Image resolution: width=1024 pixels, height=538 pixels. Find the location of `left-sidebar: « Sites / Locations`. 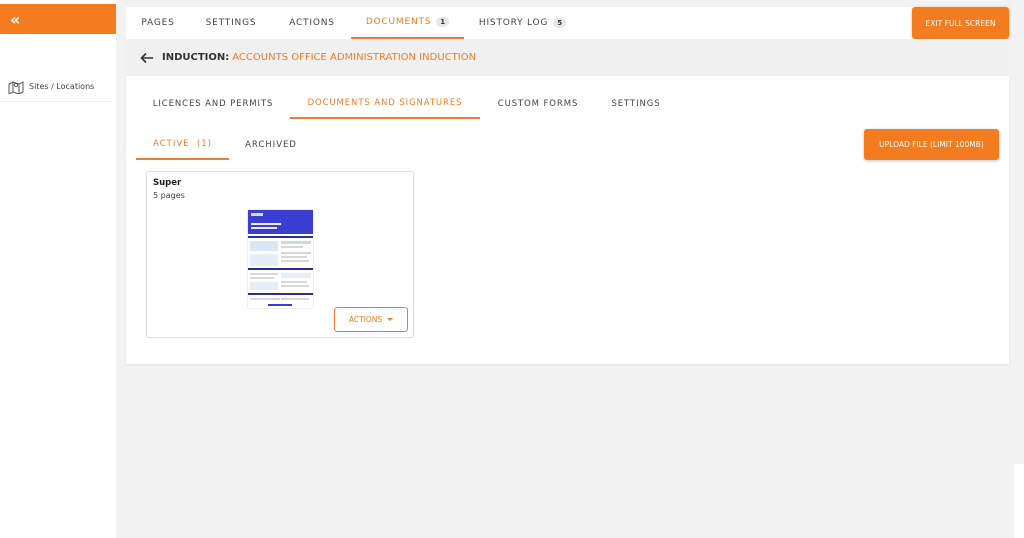

left-sidebar: « Sites / Locations is located at coordinates (58, 269).